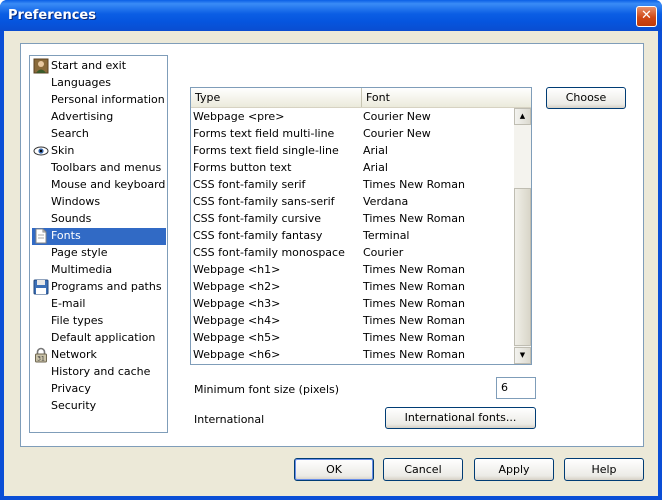 The height and width of the screenshot is (500, 662). I want to click on padlock-icon: 31, so click(41, 355).